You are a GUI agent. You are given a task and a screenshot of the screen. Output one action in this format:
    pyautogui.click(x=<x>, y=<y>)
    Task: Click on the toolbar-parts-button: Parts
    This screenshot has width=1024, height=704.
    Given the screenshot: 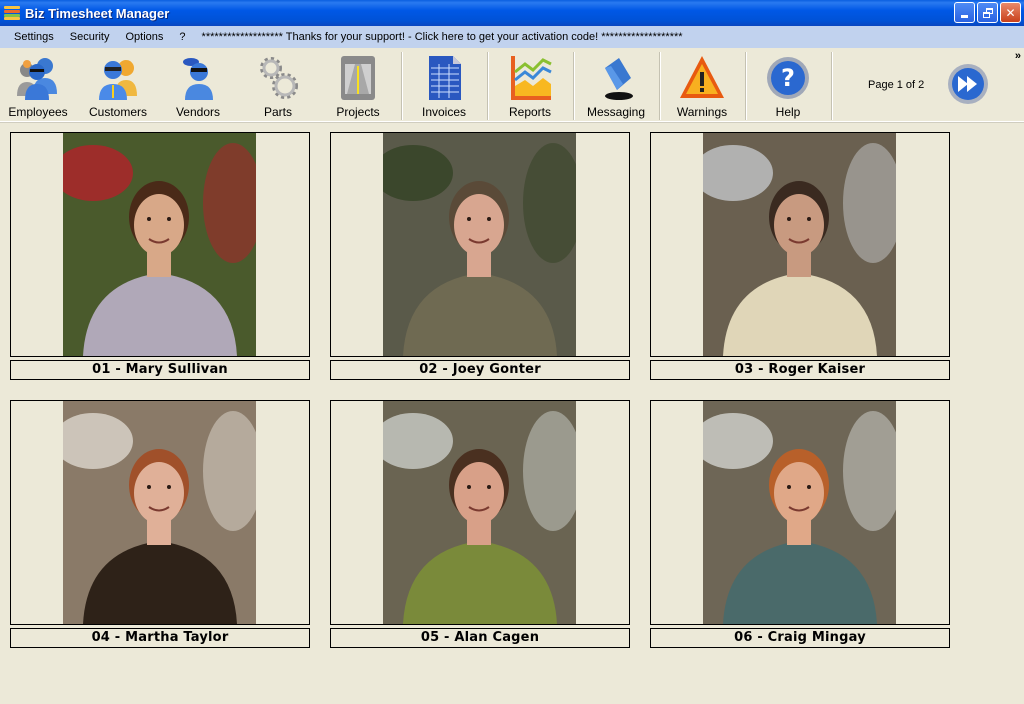 What is the action you would take?
    pyautogui.click(x=278, y=85)
    